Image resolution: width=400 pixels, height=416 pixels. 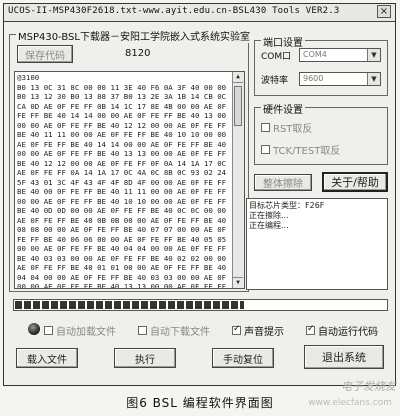 I want to click on auto-download-checkbox: 自动下载文件, so click(x=174, y=330).